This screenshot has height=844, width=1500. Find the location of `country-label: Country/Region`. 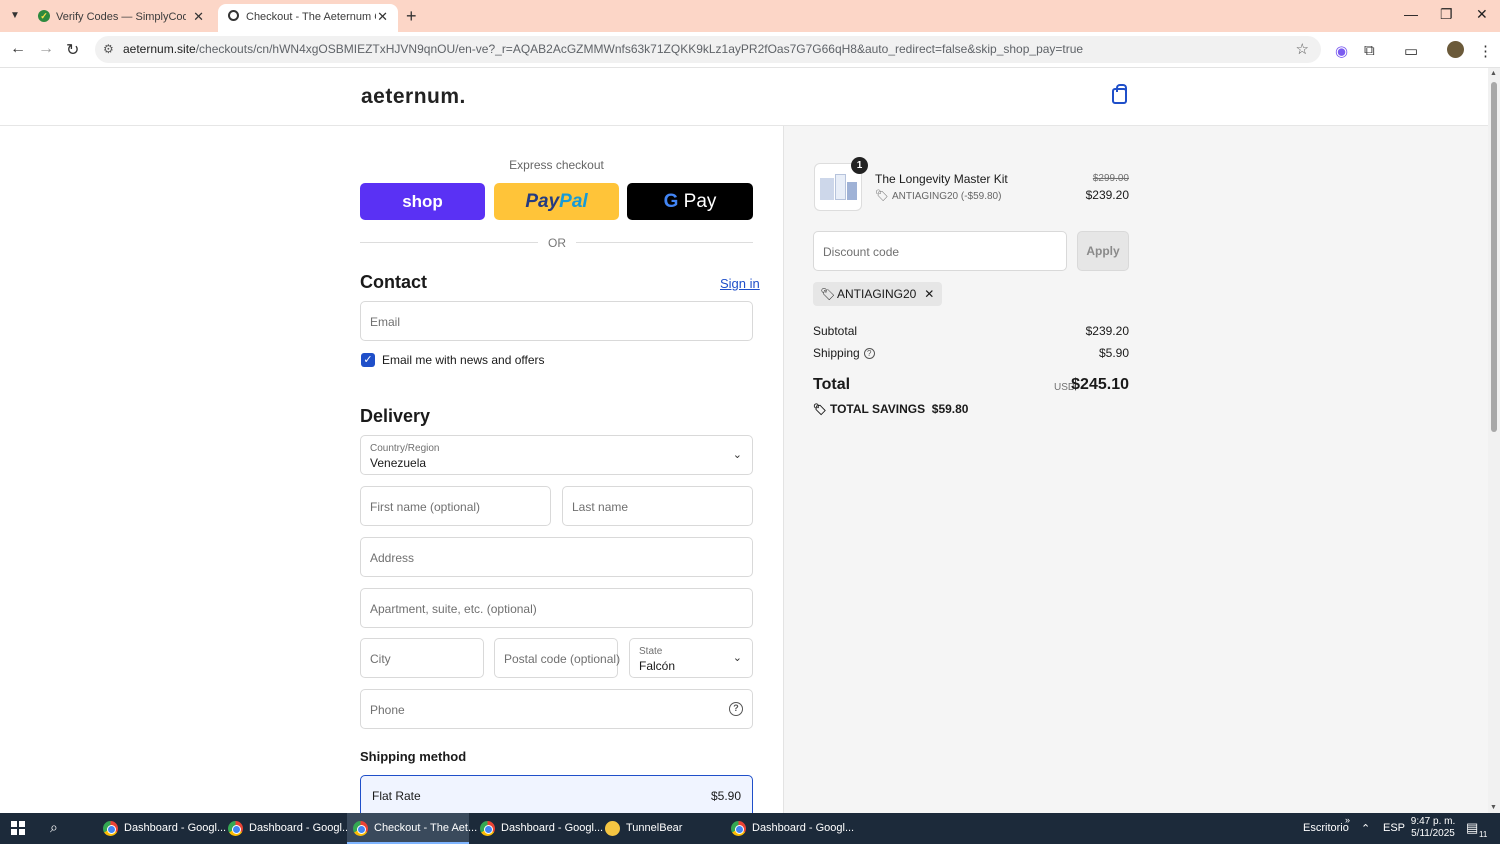

country-label: Country/Region is located at coordinates (405, 448).